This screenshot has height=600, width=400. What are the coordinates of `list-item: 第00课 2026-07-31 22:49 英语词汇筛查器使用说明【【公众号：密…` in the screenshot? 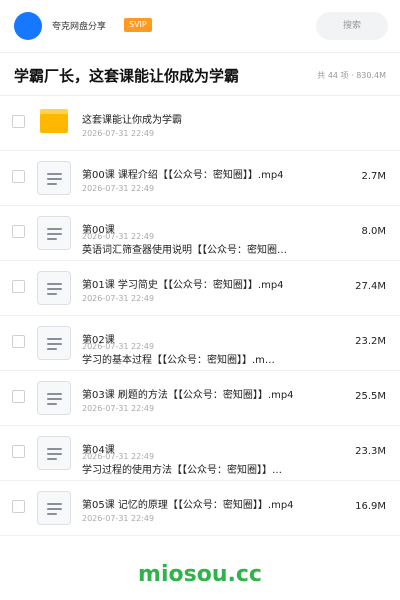 It's located at (200, 233).